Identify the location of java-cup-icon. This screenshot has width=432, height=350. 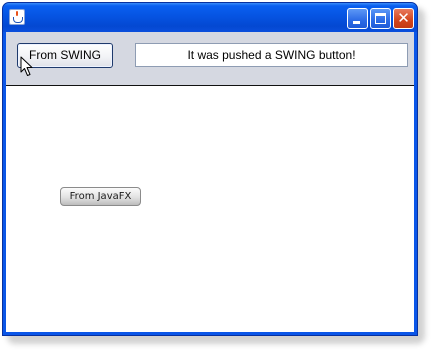
(17, 17).